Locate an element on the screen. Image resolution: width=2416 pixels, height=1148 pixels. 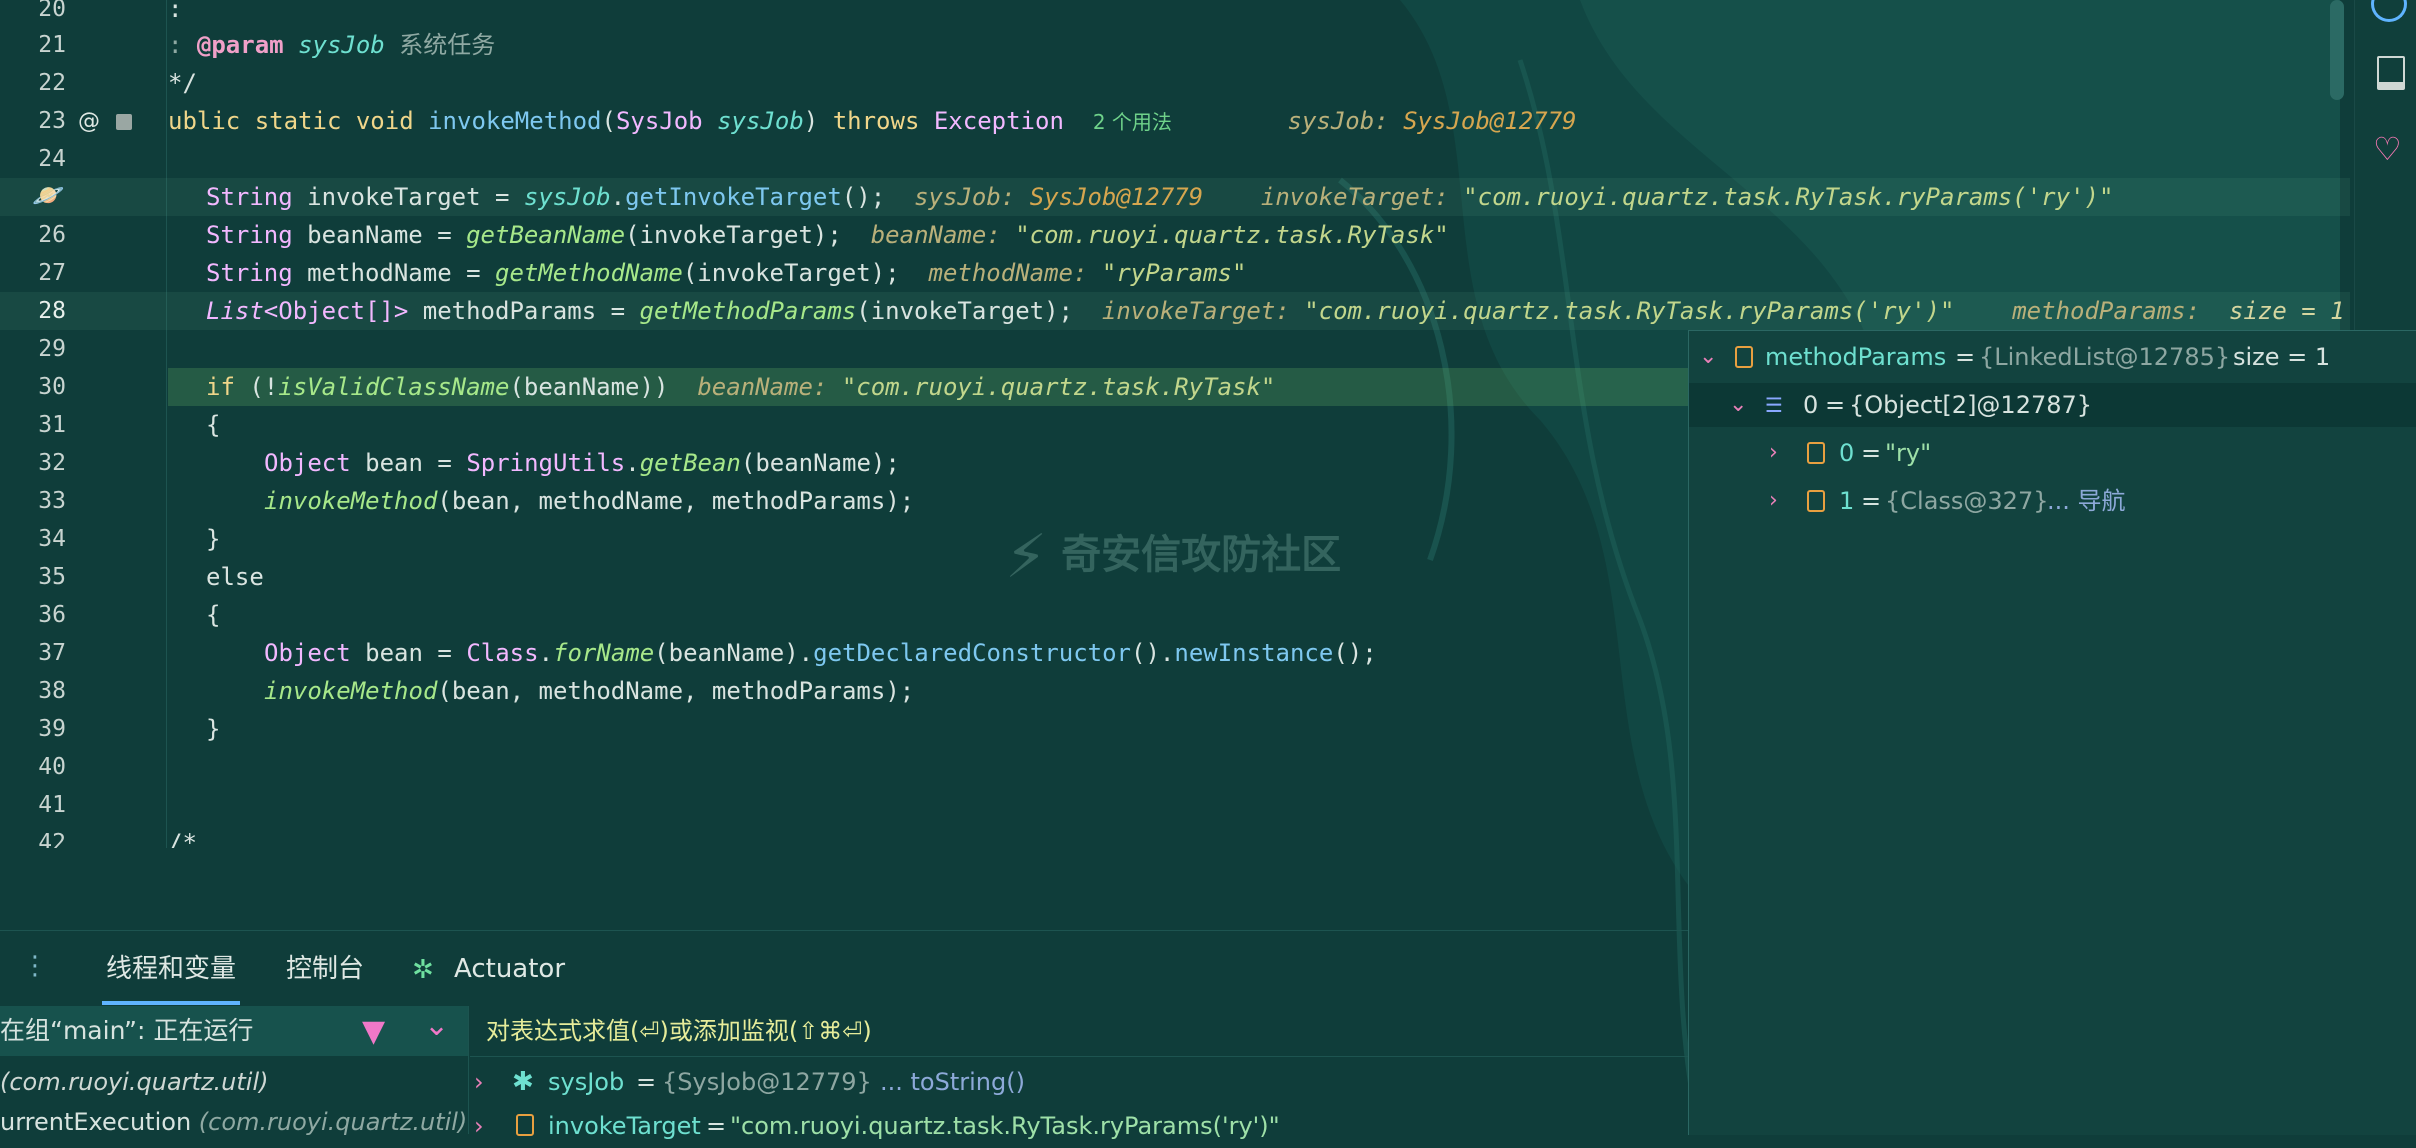
tostring-link: ... toString() is located at coordinates (952, 1082).